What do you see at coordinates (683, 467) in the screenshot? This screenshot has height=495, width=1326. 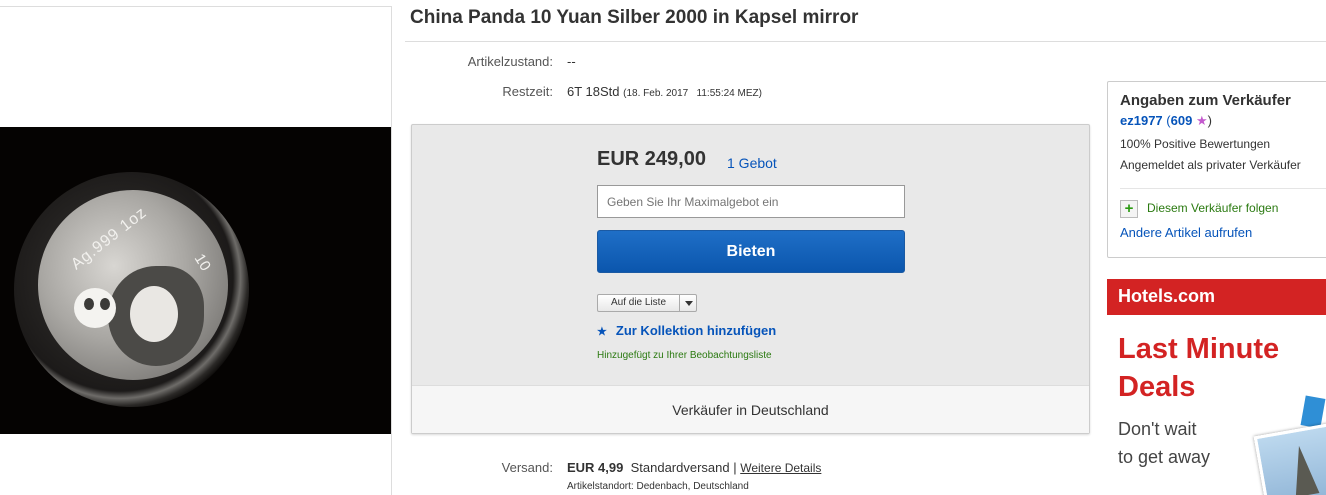 I see `shipping-method: Standardversand |` at bounding box center [683, 467].